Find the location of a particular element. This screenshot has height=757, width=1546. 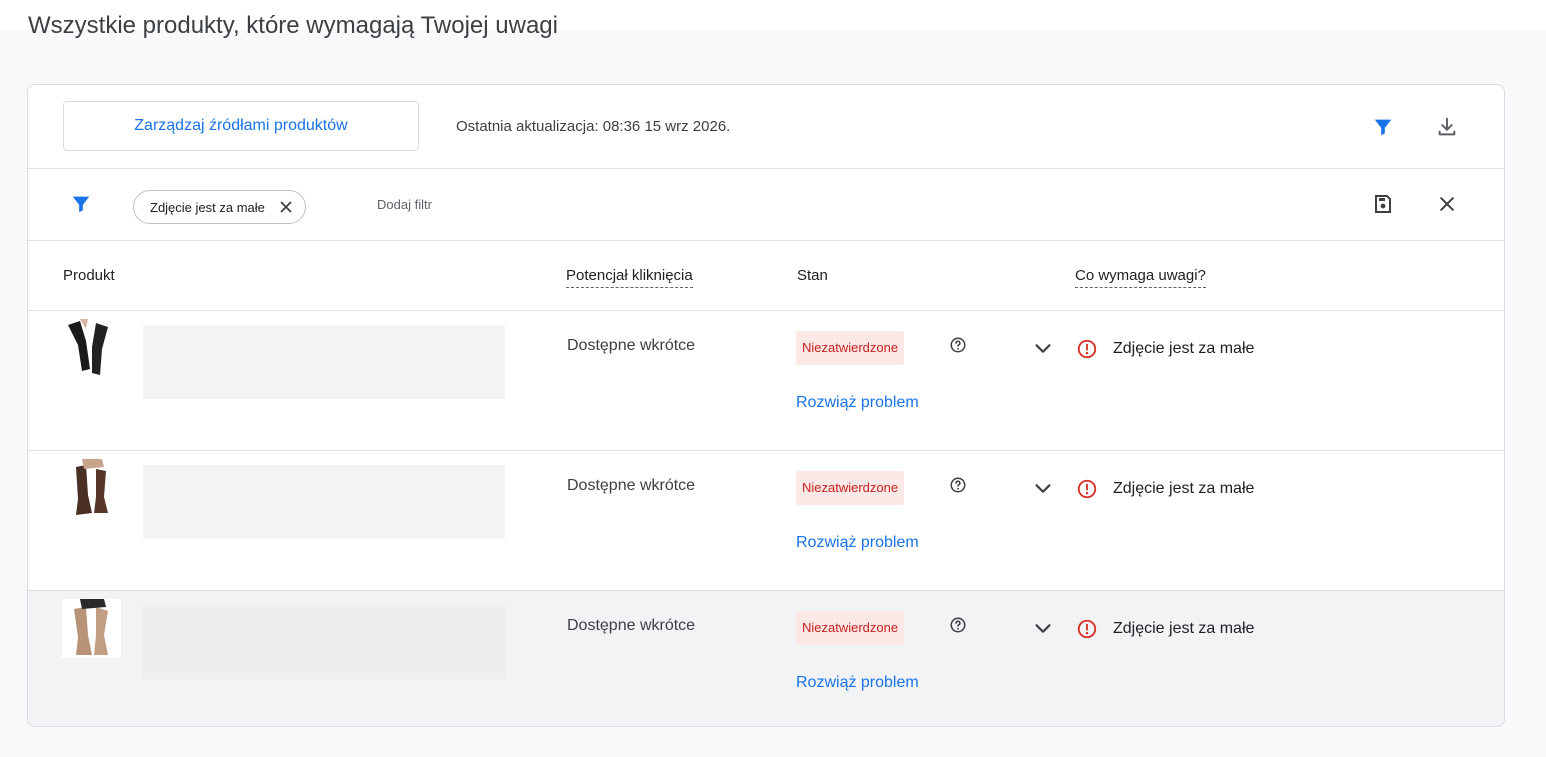

column-header-product: Produkt is located at coordinates (89, 275).